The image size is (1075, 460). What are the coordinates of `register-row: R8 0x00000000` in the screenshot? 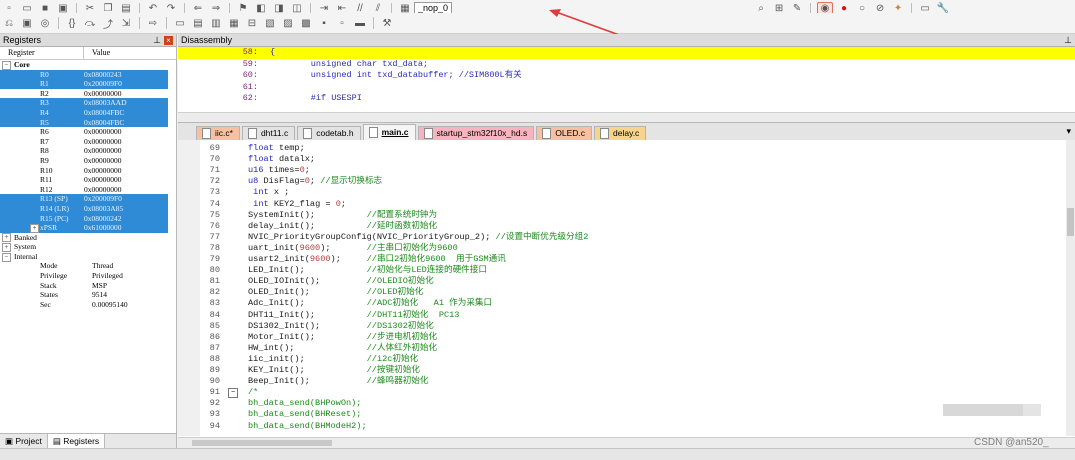 It's located at (88, 151).